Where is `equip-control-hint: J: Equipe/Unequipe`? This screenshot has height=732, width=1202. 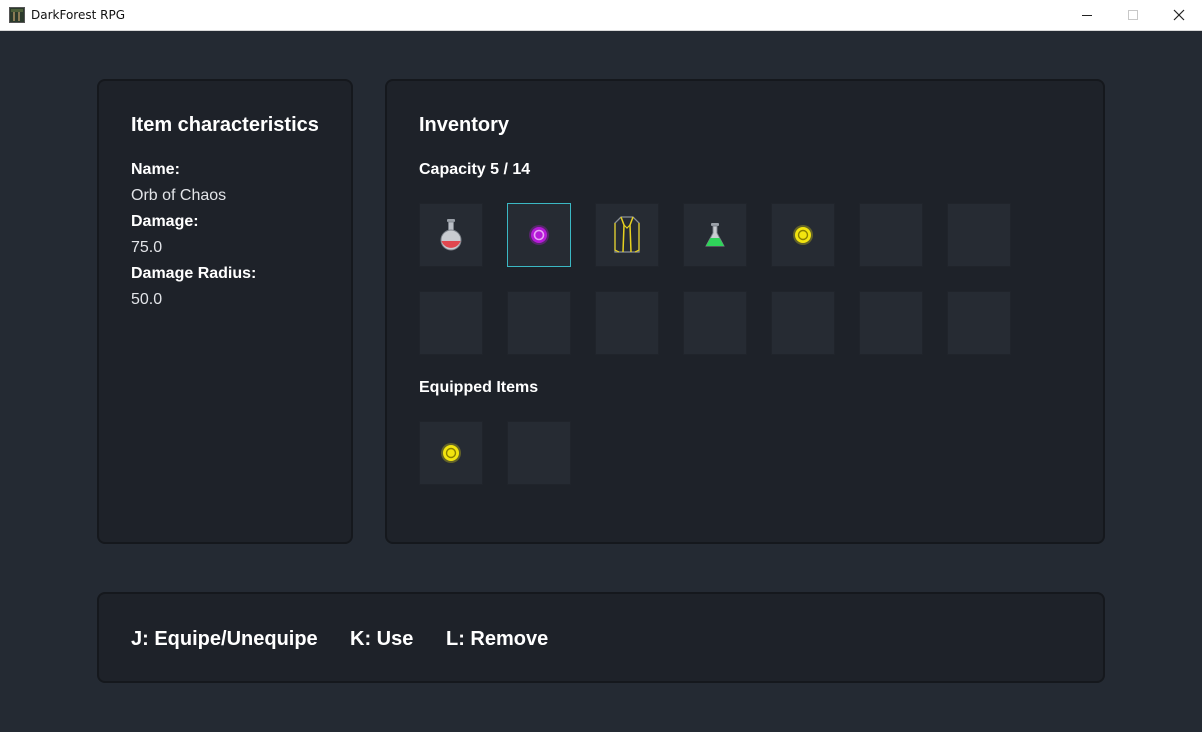
equip-control-hint: J: Equipe/Unequipe is located at coordinates (224, 639).